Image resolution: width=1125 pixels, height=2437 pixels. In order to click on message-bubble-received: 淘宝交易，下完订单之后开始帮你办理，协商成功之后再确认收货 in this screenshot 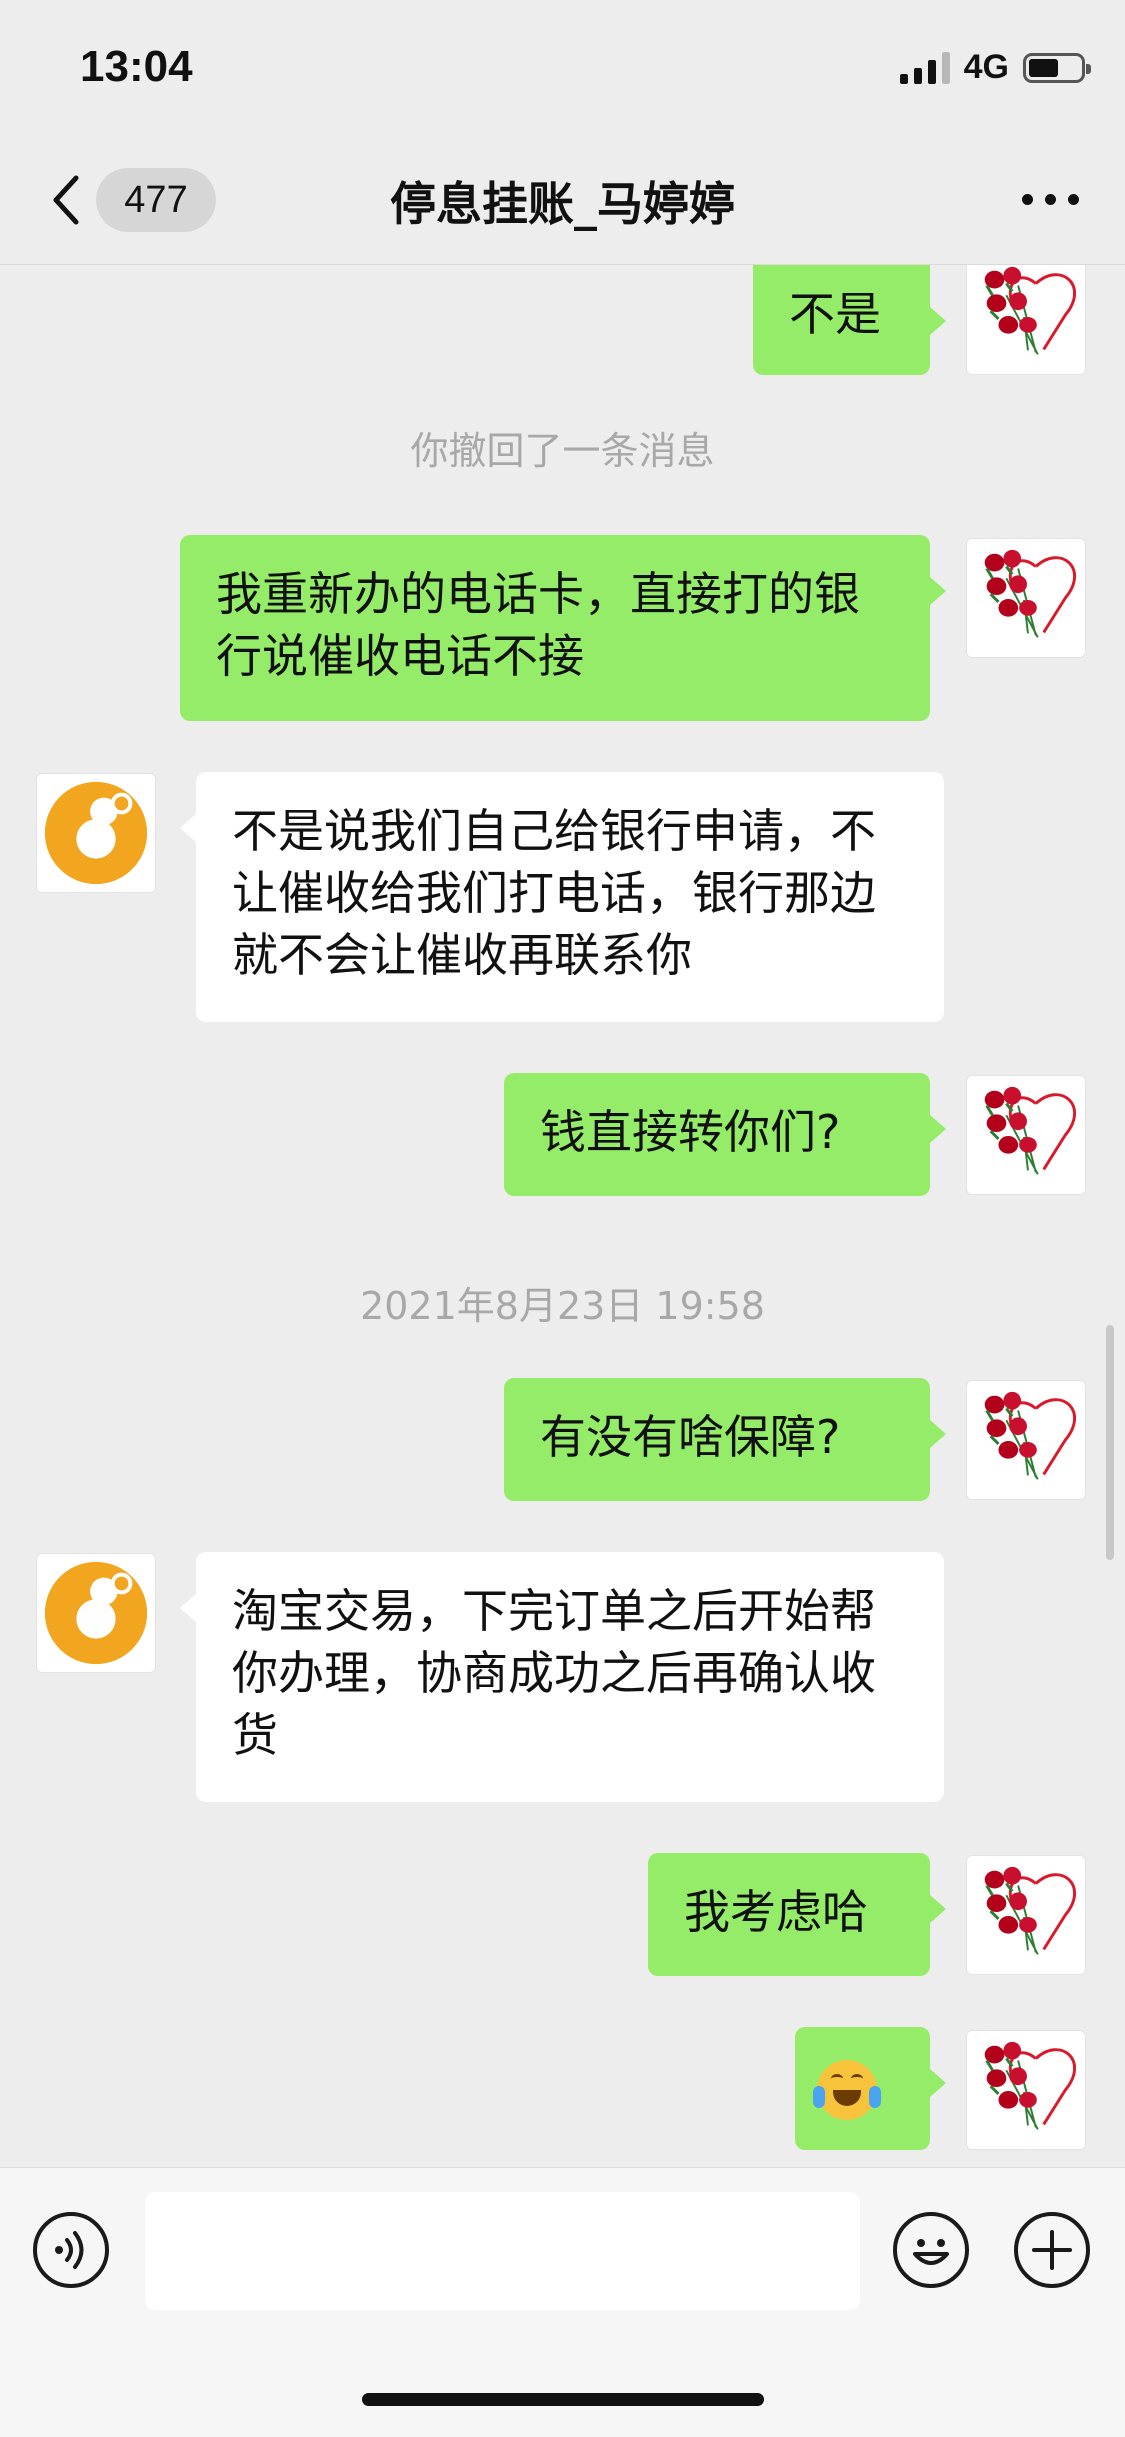, I will do `click(562, 1677)`.